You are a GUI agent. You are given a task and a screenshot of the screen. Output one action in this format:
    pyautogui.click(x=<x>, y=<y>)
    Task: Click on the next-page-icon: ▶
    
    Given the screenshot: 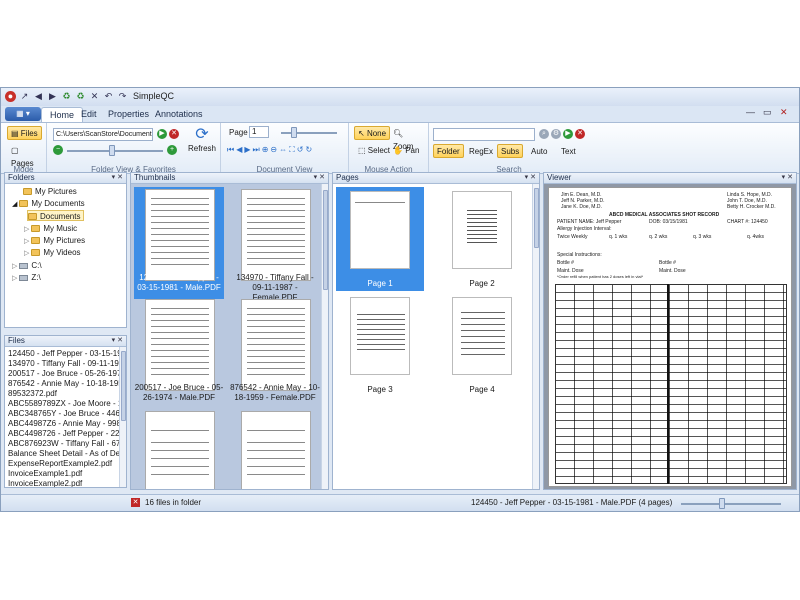 What is the action you would take?
    pyautogui.click(x=247, y=150)
    